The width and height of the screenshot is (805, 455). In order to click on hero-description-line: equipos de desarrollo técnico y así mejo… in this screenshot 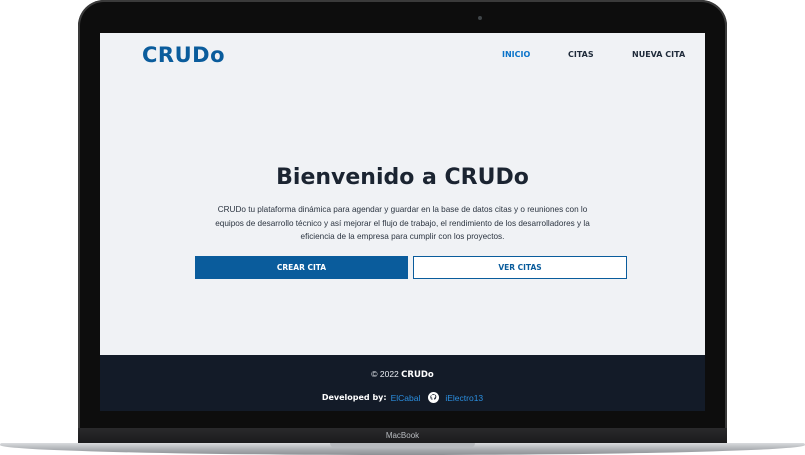, I will do `click(402, 223)`.